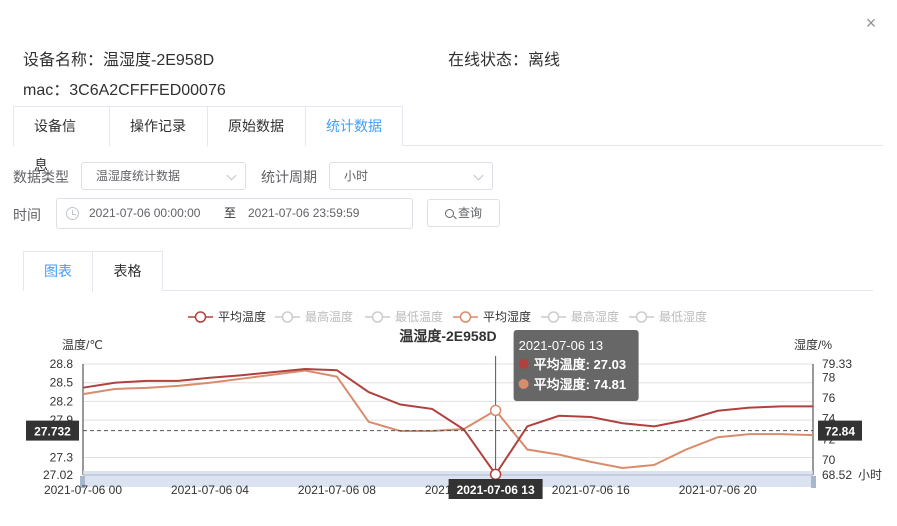 This screenshot has height=526, width=897. Describe the element at coordinates (419, 316) in the screenshot. I see `legend-label: 最低温度` at that location.